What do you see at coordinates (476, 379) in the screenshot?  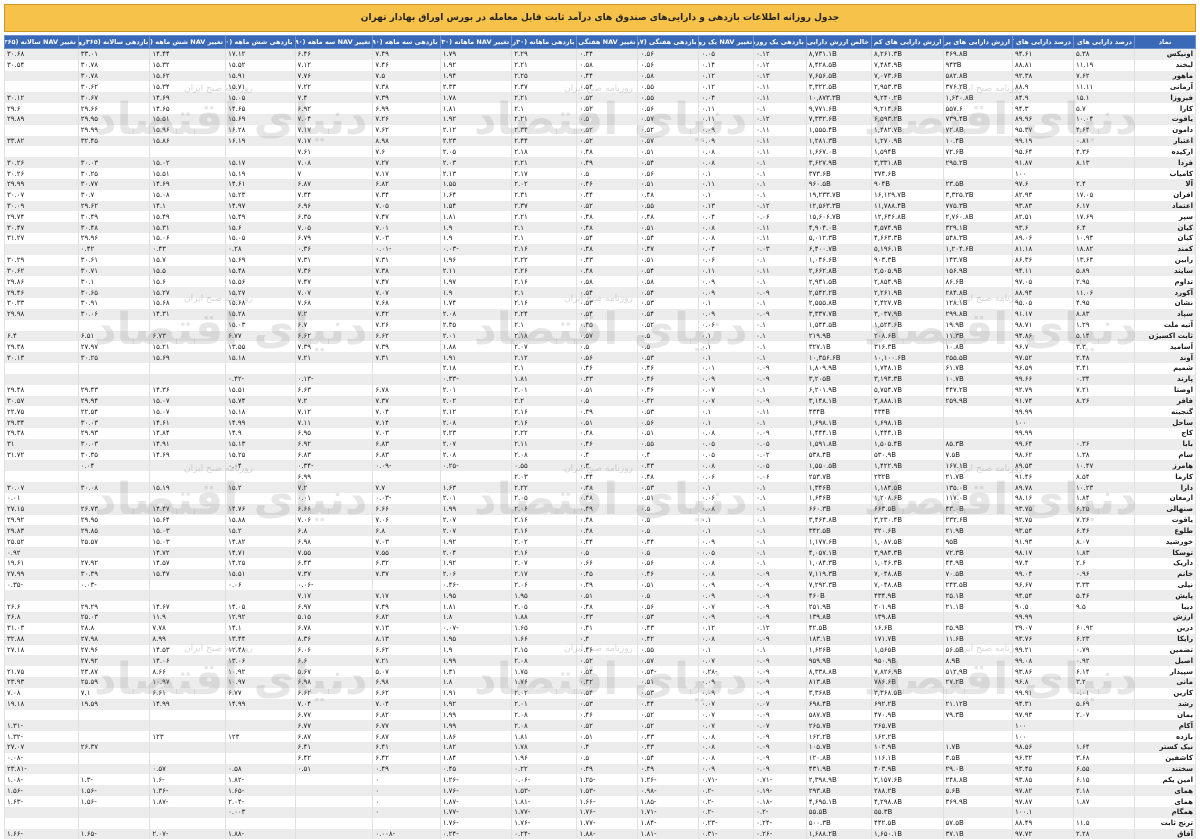 I see `table-cell: ۰.۳۳-` at bounding box center [476, 379].